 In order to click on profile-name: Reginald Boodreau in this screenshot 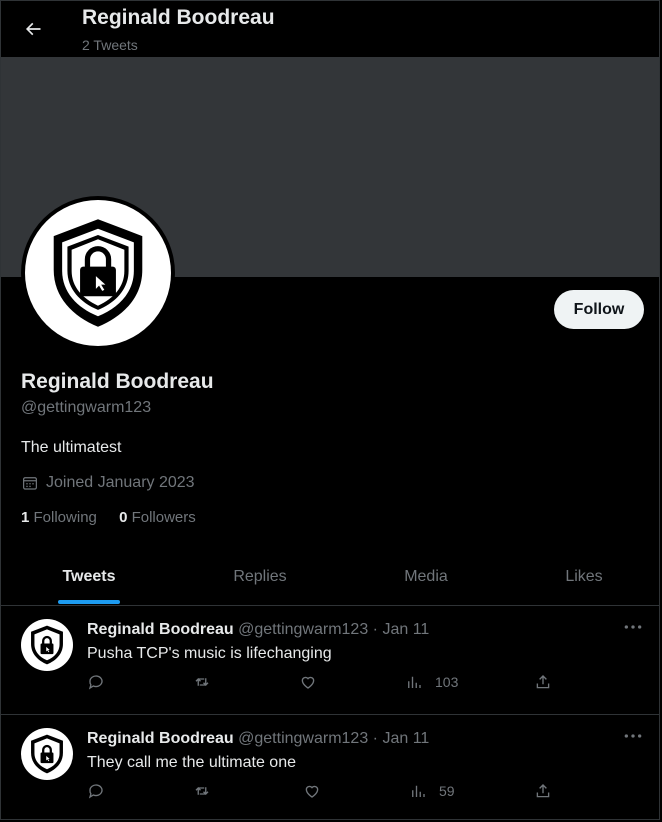, I will do `click(117, 381)`.